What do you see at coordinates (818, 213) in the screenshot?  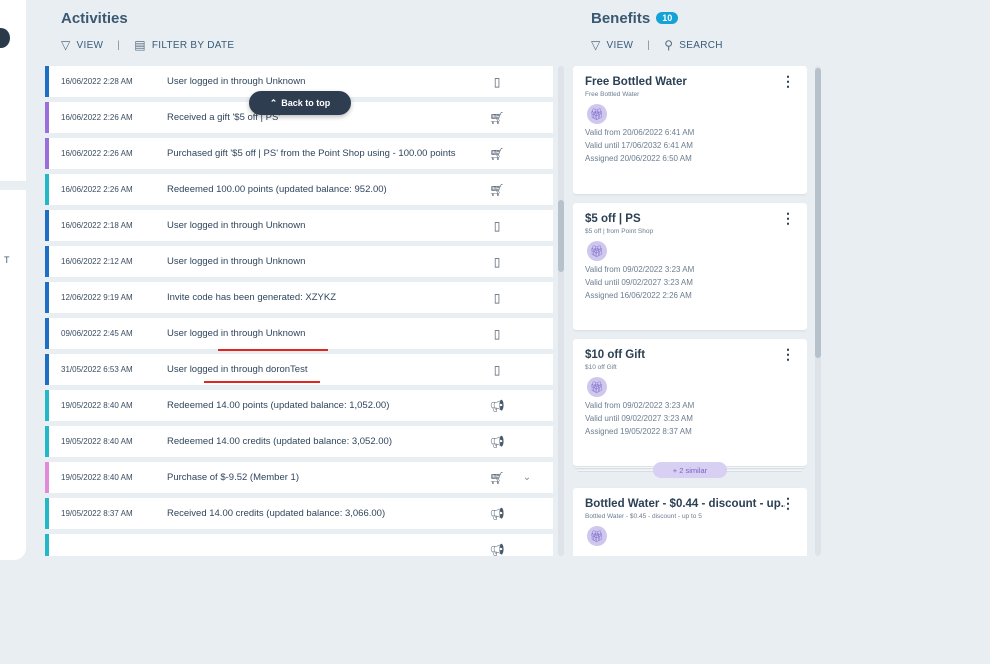 I see `benefits-scrollbar-thumb` at bounding box center [818, 213].